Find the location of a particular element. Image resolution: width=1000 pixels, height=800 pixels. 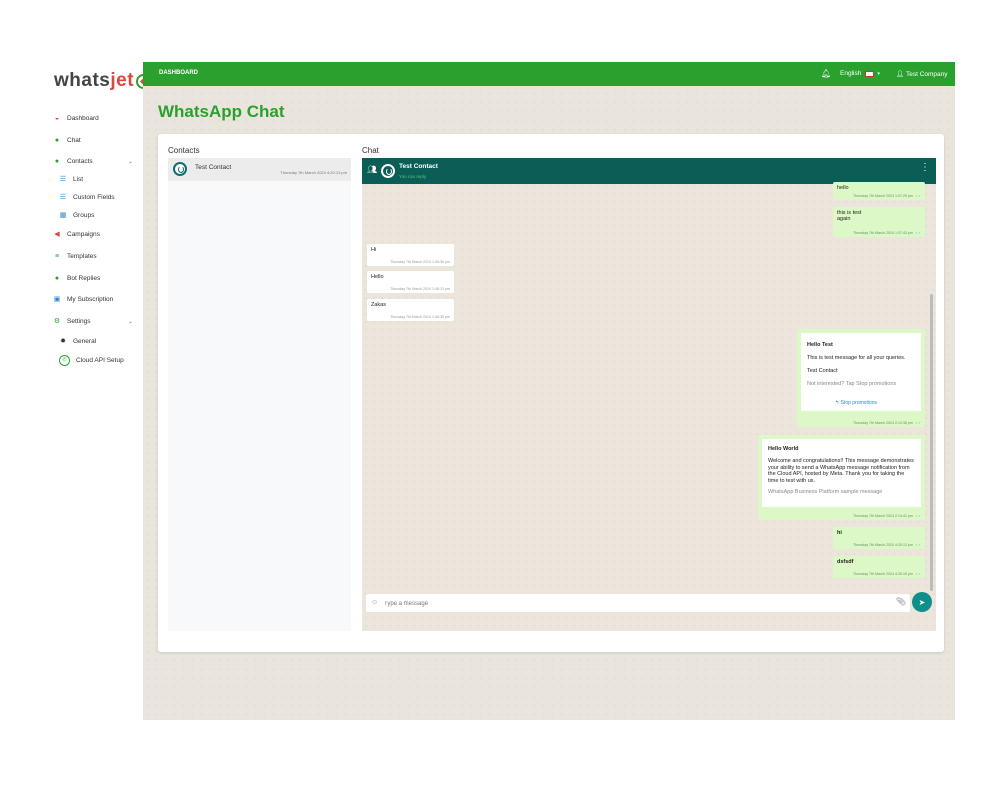

logo: whats jet is located at coordinates (103, 81).